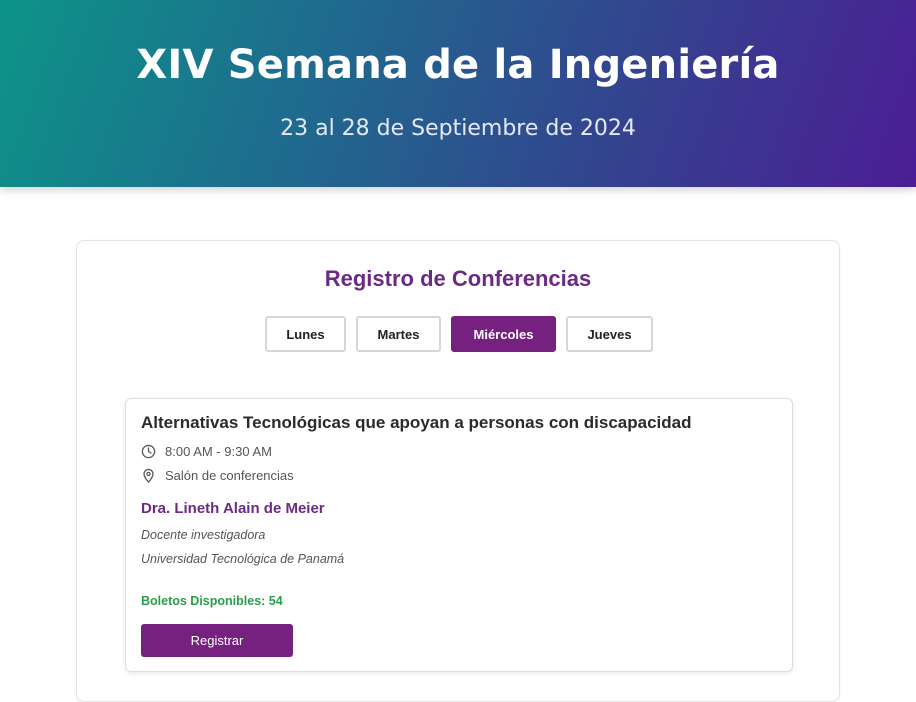 The image size is (916, 702). I want to click on tab-miercoles: Miércoles, so click(503, 334).